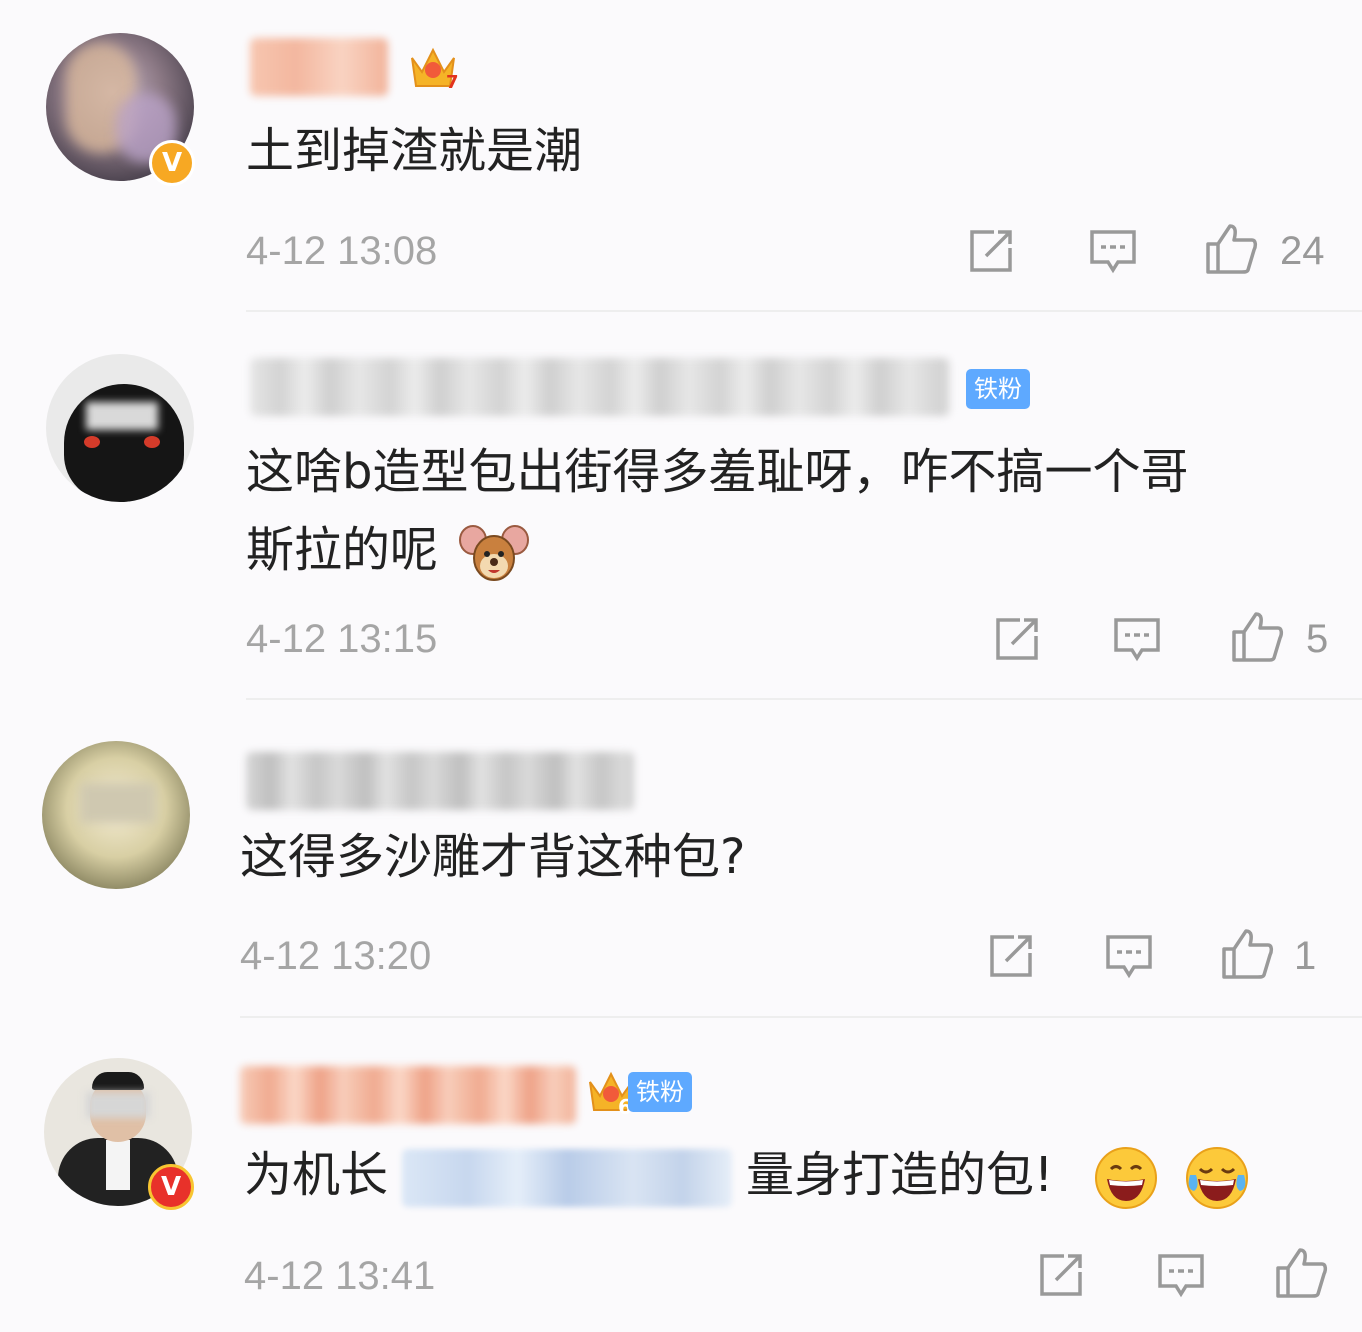  What do you see at coordinates (1216, 1178) in the screenshot?
I see `tears-of-joy-emoji-icon` at bounding box center [1216, 1178].